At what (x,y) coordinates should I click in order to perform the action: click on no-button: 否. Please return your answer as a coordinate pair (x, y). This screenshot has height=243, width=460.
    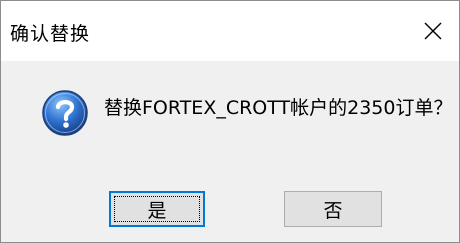
    Looking at the image, I should click on (333, 209).